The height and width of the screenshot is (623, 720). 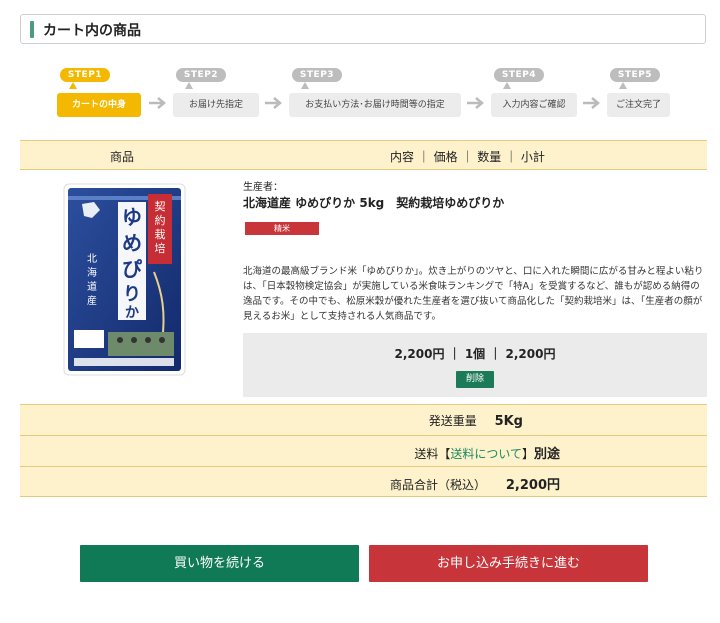 I want to click on svg-text: 培, so click(x=160, y=248).